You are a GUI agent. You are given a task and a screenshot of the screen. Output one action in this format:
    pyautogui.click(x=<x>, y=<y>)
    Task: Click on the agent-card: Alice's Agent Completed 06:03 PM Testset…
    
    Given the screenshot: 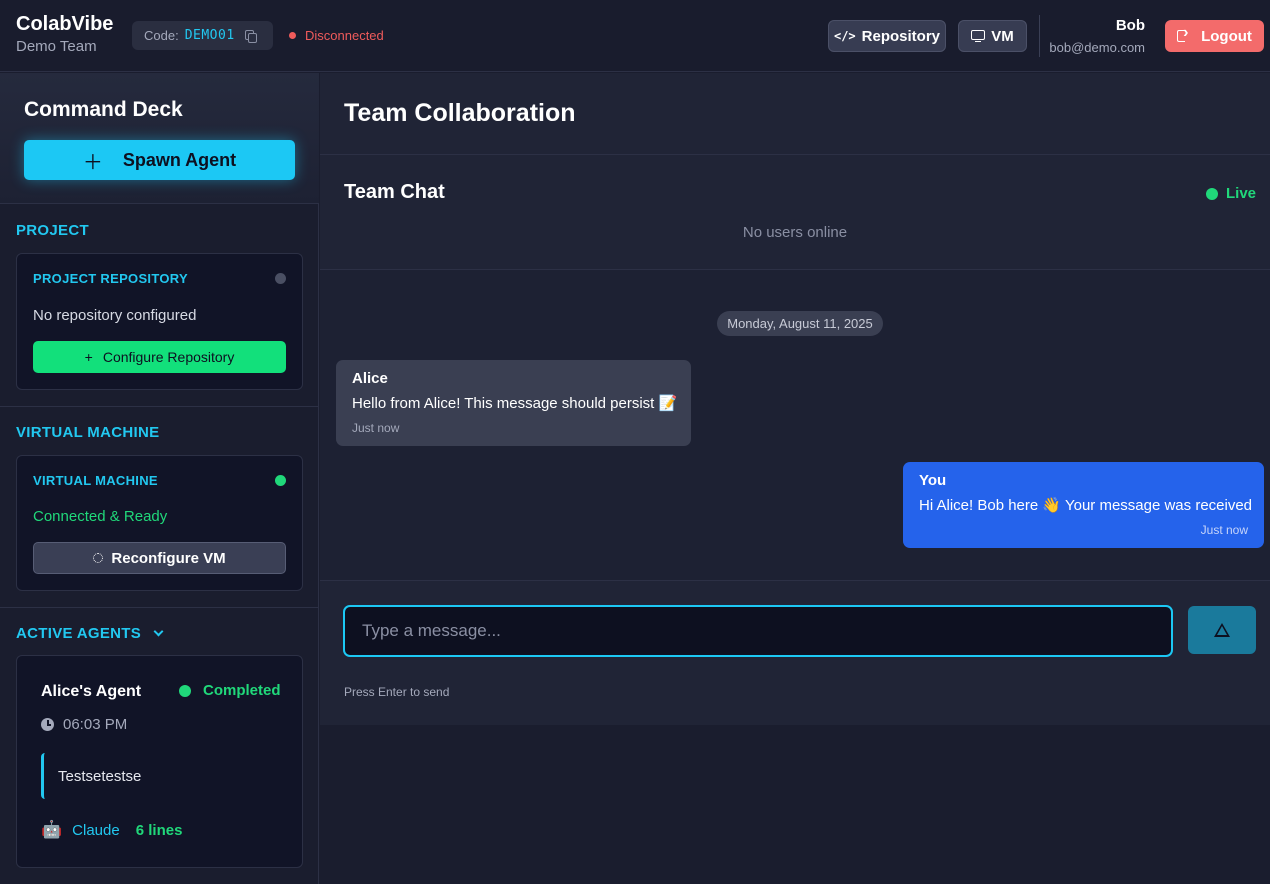 What is the action you would take?
    pyautogui.click(x=159, y=761)
    